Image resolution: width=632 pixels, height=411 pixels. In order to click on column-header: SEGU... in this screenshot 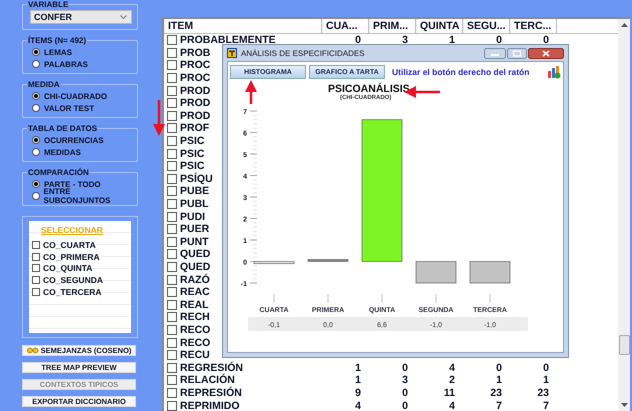, I will do `click(486, 26)`.